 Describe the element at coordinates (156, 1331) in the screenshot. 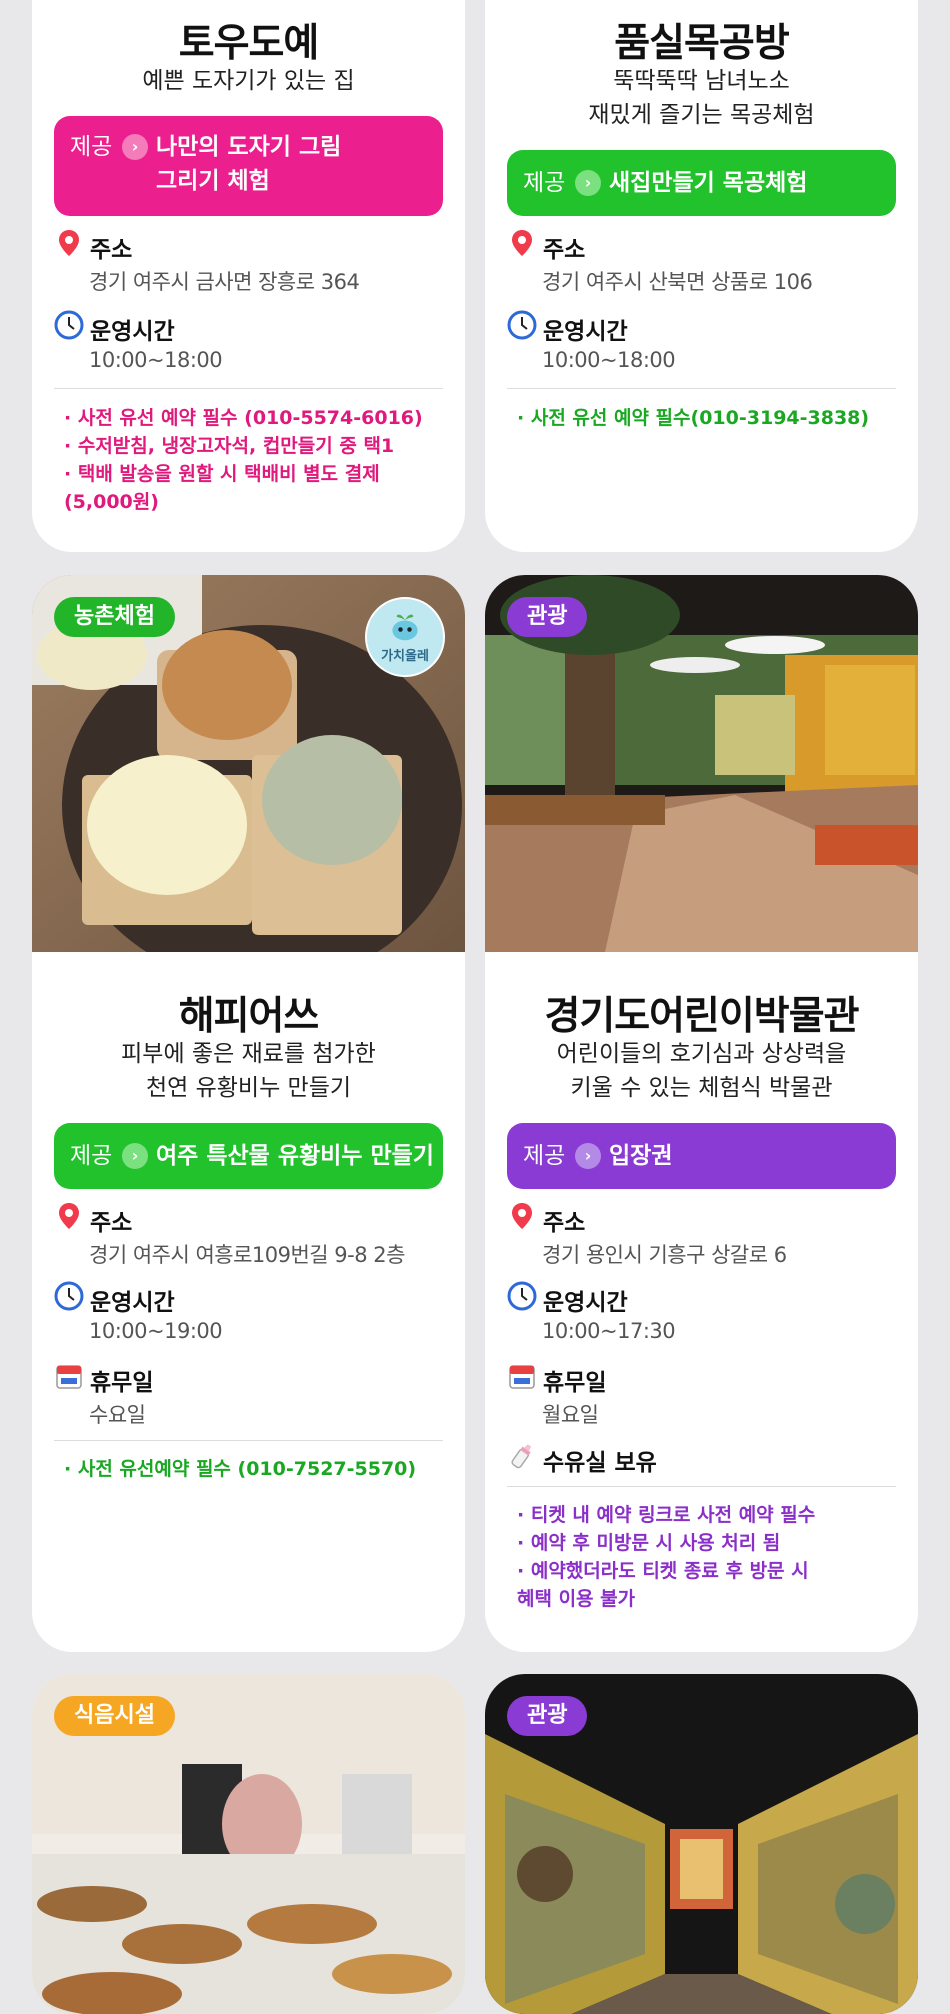

I see `hours-value: 10:00~19:00` at that location.